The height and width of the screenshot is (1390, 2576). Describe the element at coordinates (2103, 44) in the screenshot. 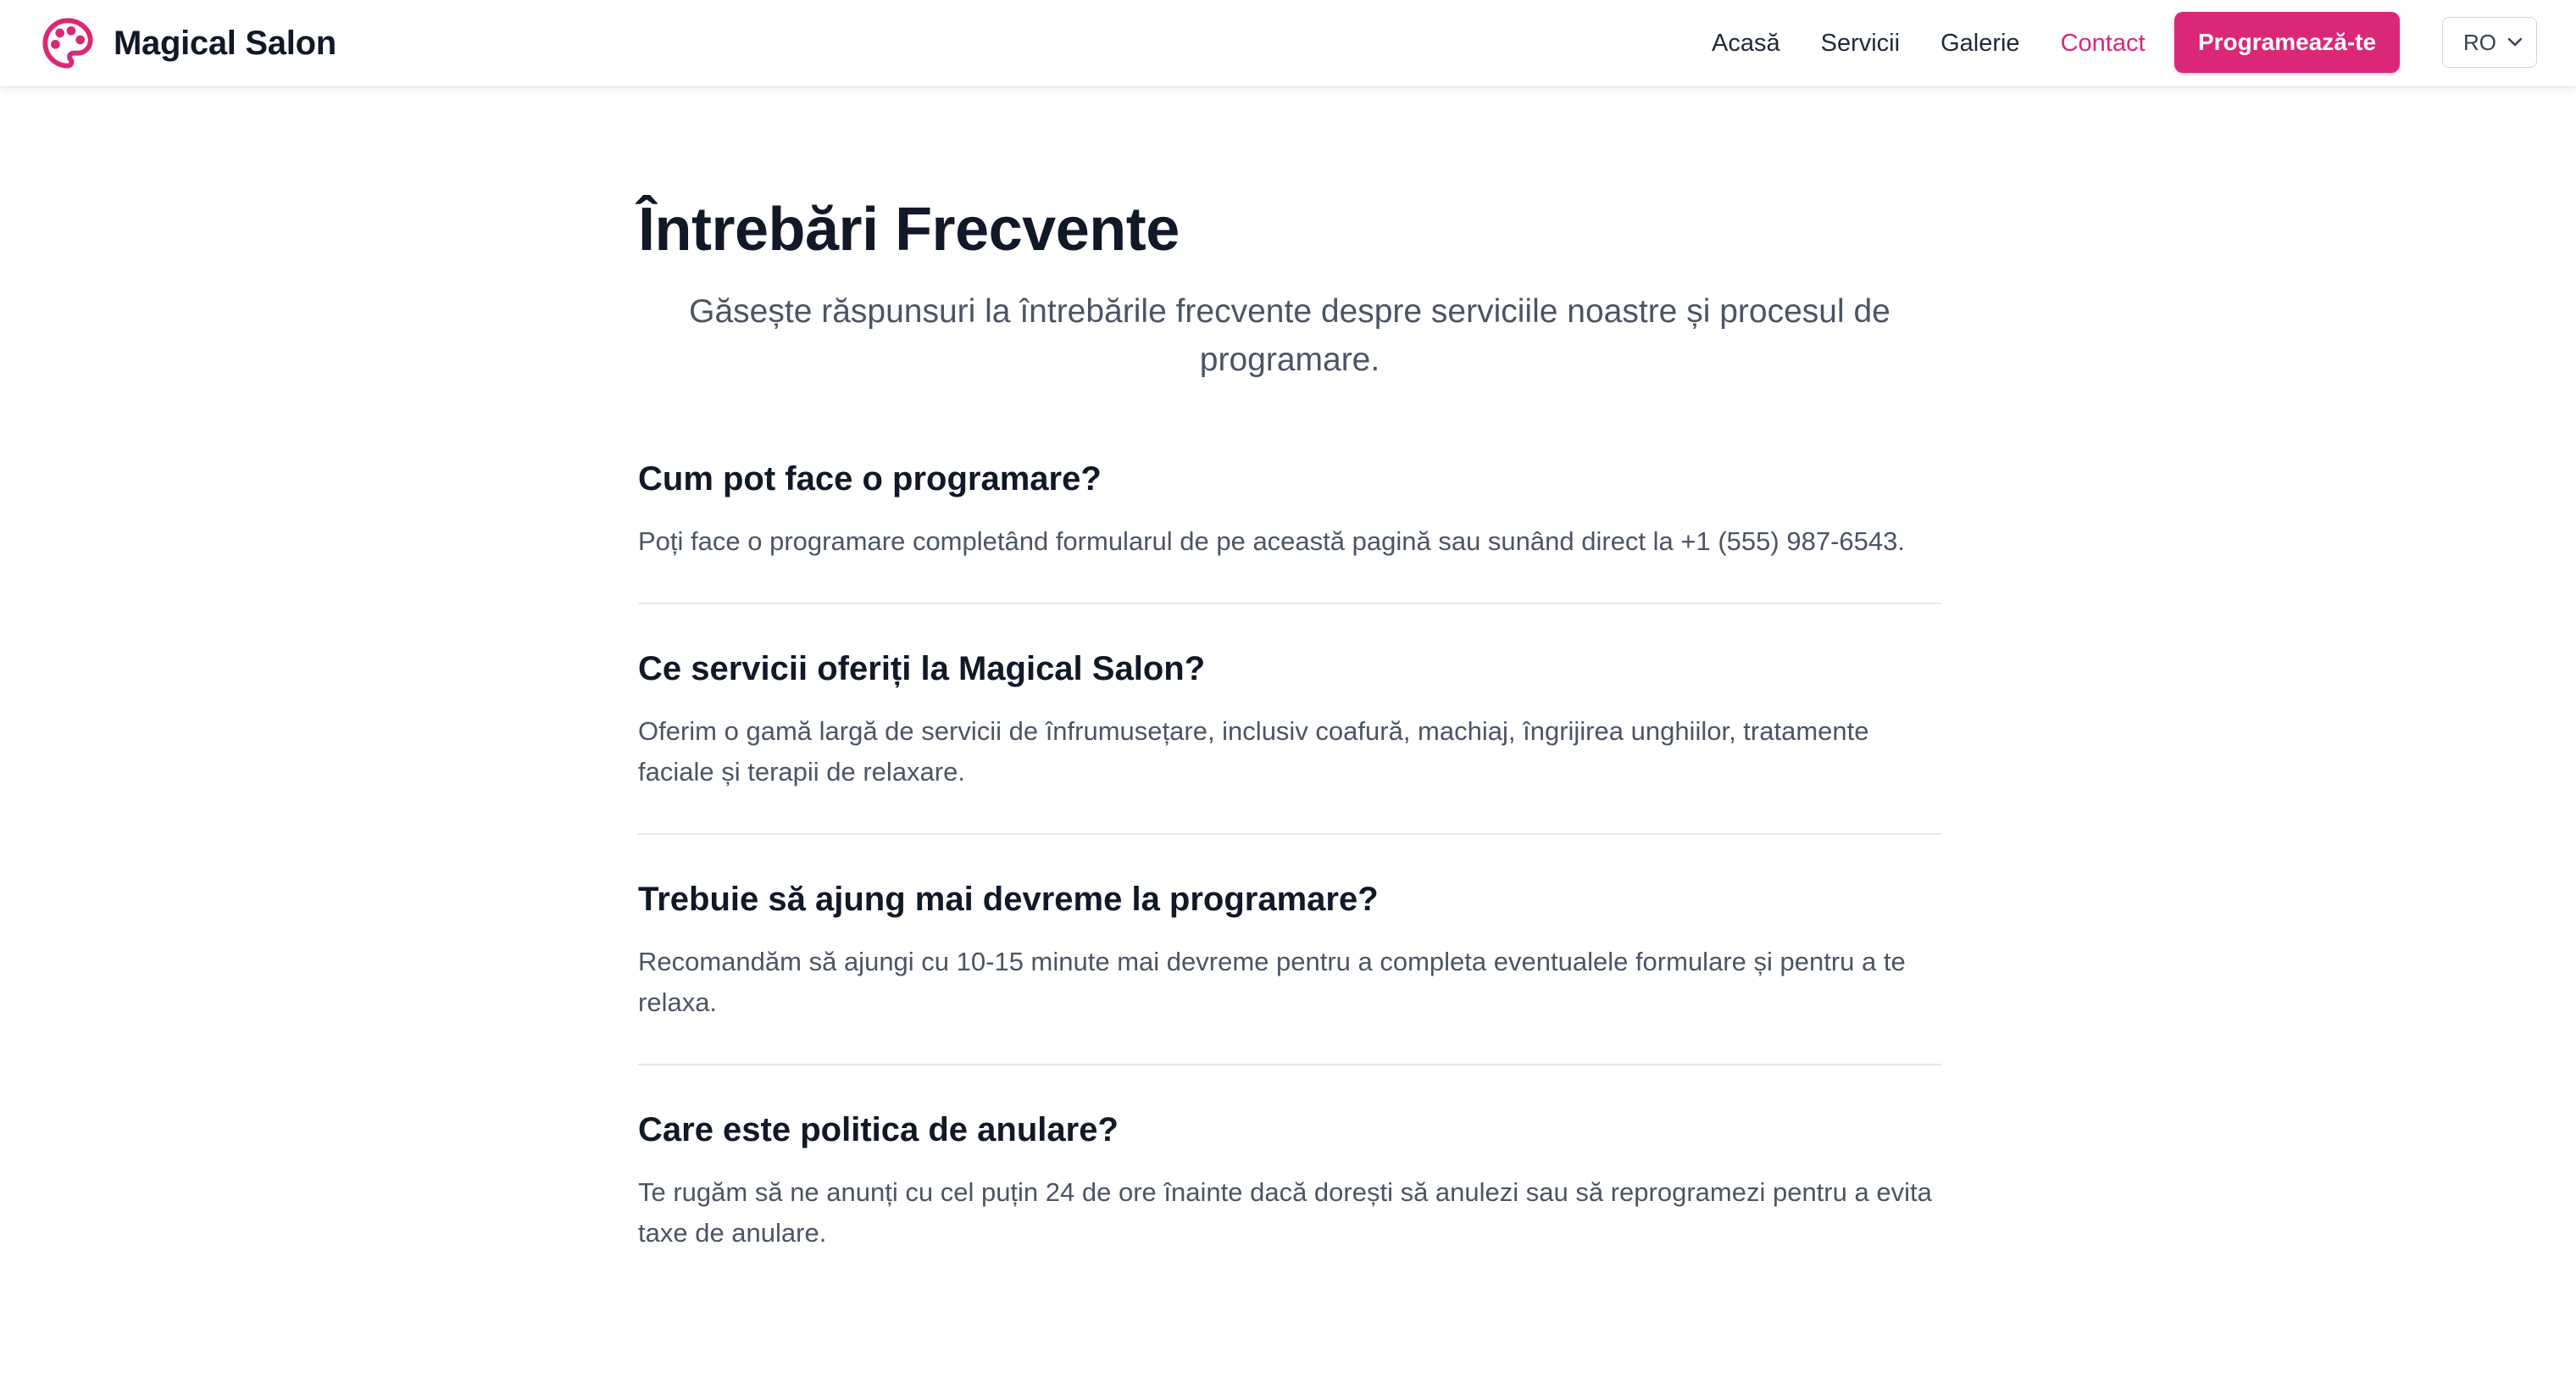

I see `nav-link-contact: Contact` at that location.